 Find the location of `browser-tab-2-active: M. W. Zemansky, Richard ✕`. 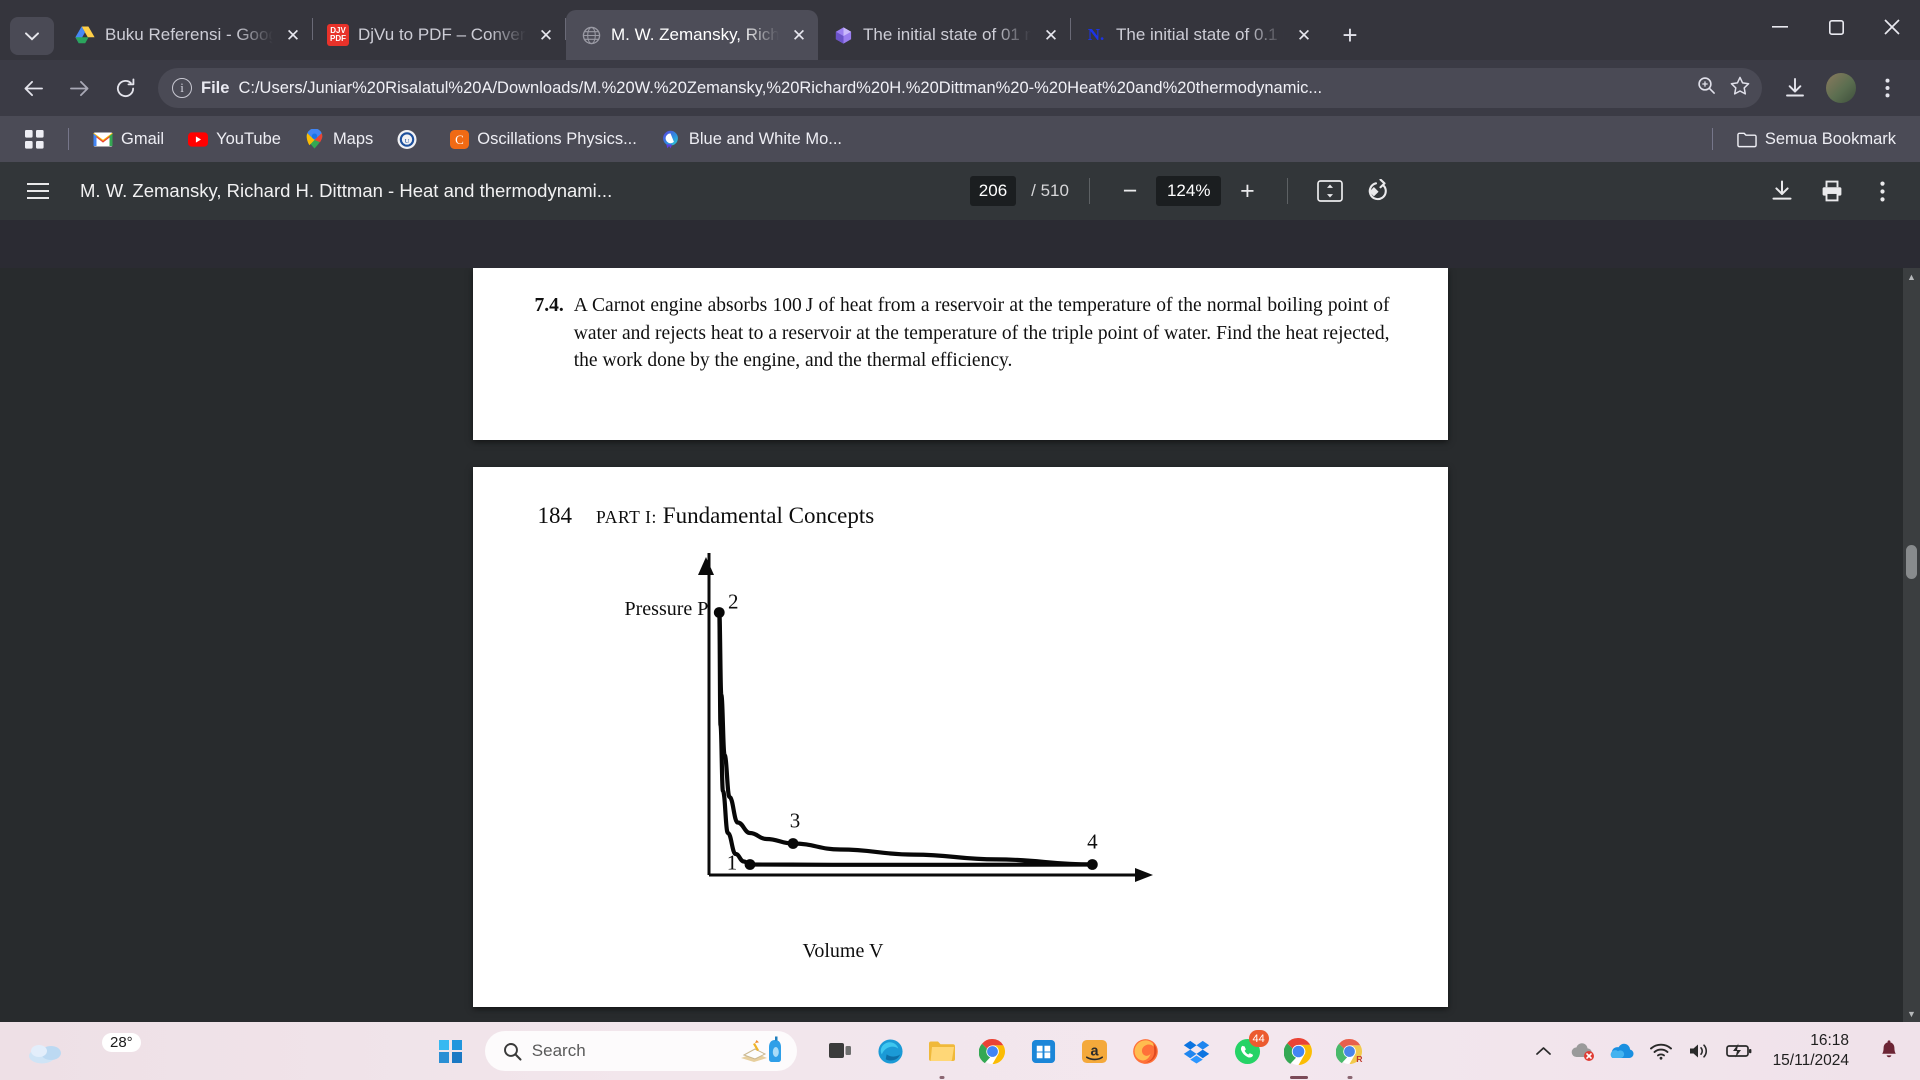

browser-tab-2-active: M. W. Zemansky, Richard ✕ is located at coordinates (692, 35).